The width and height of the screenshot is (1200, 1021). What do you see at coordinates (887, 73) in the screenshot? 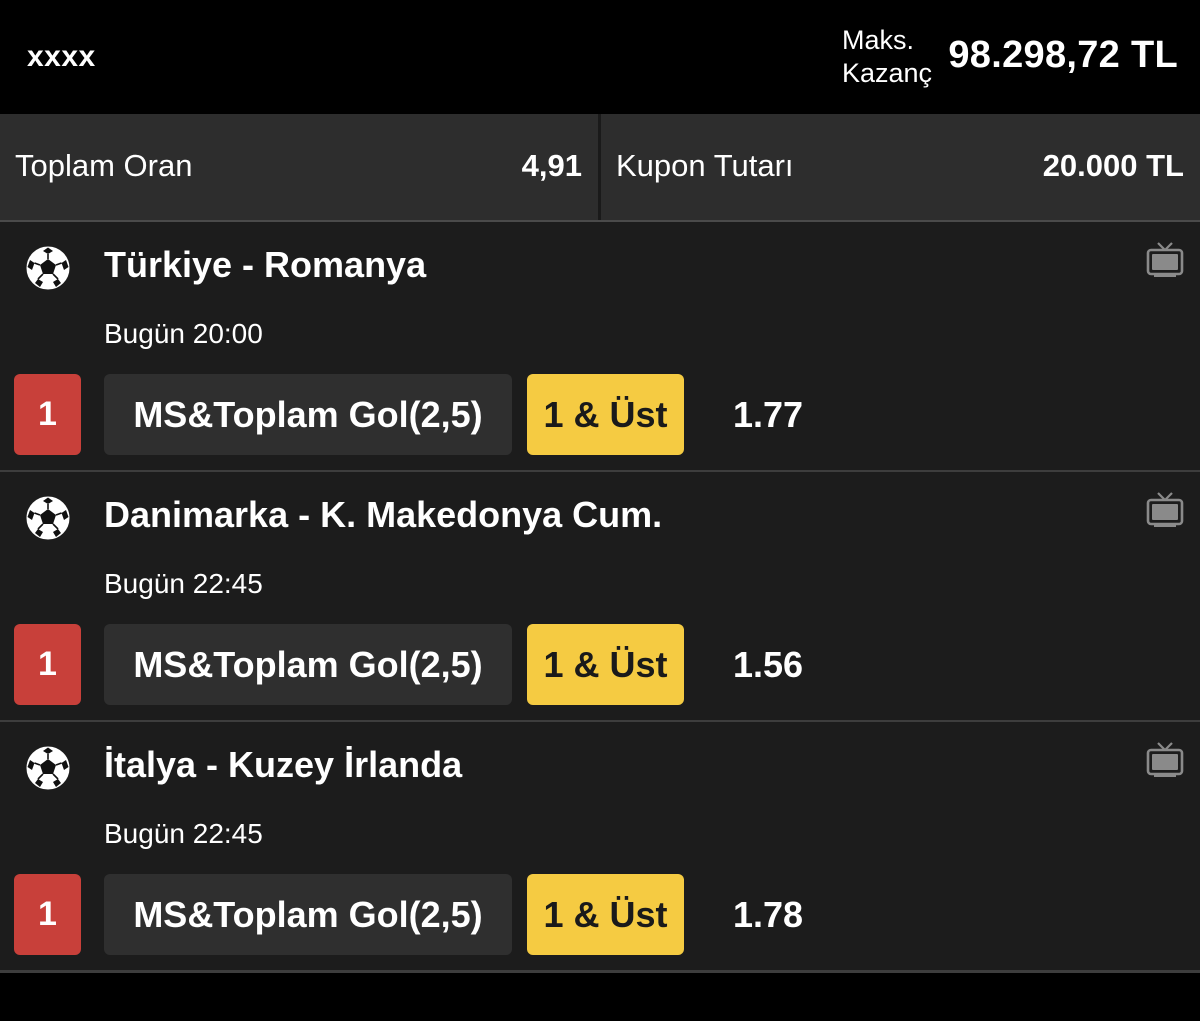
I see `max-win-label-line2: Kazanç` at bounding box center [887, 73].